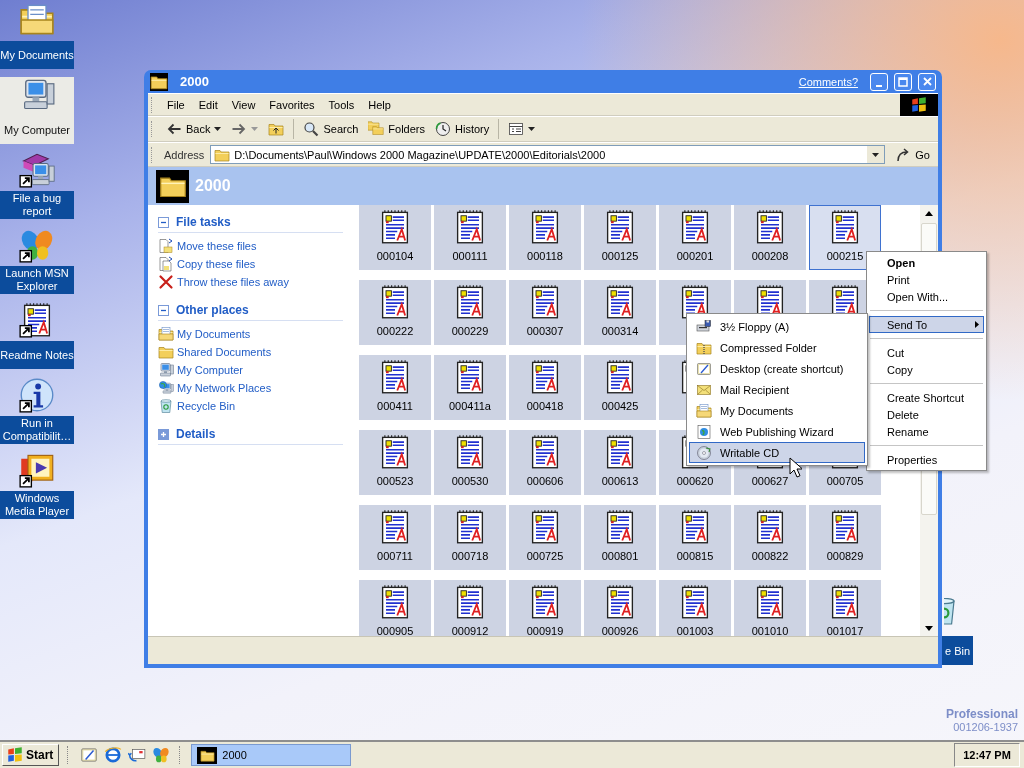 The image size is (1024, 768). Describe the element at coordinates (981, 714) in the screenshot. I see `version-text: Professional` at that location.